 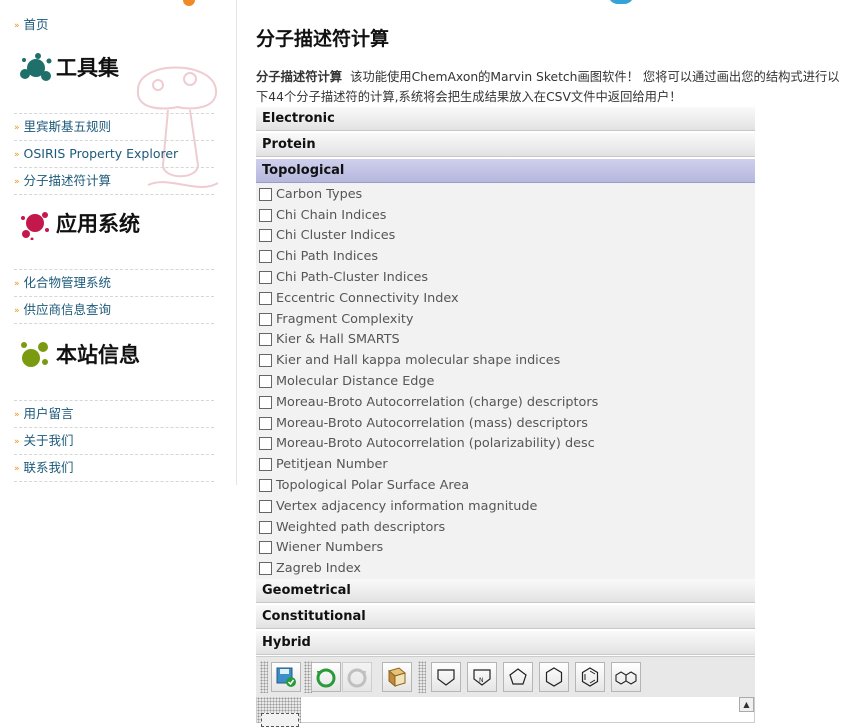 I want to click on descriptor-option: Petitjean Number, so click(x=507, y=464).